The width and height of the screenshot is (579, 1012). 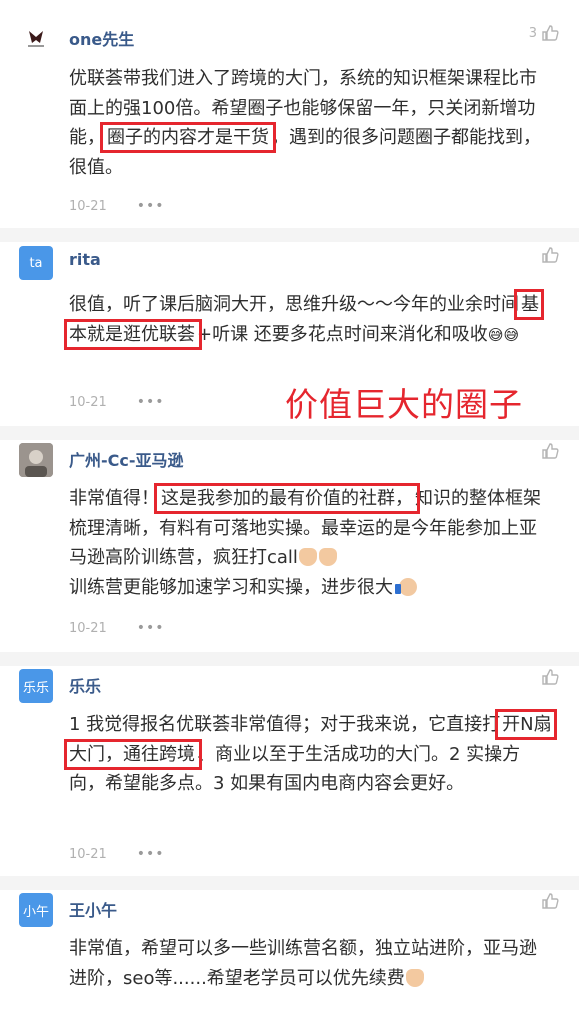 What do you see at coordinates (101, 38) in the screenshot?
I see `username: one先生` at bounding box center [101, 38].